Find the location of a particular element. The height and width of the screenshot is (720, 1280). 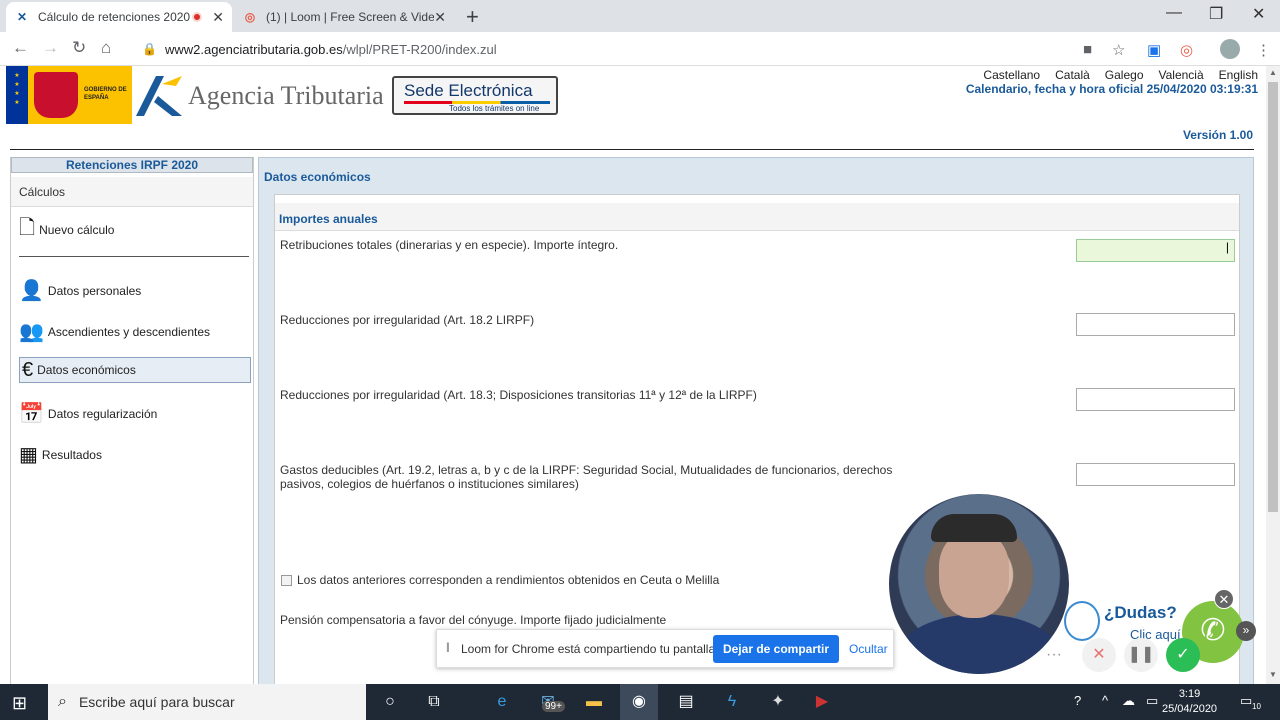

scroll-down-icon: ▼ is located at coordinates (1273, 674).